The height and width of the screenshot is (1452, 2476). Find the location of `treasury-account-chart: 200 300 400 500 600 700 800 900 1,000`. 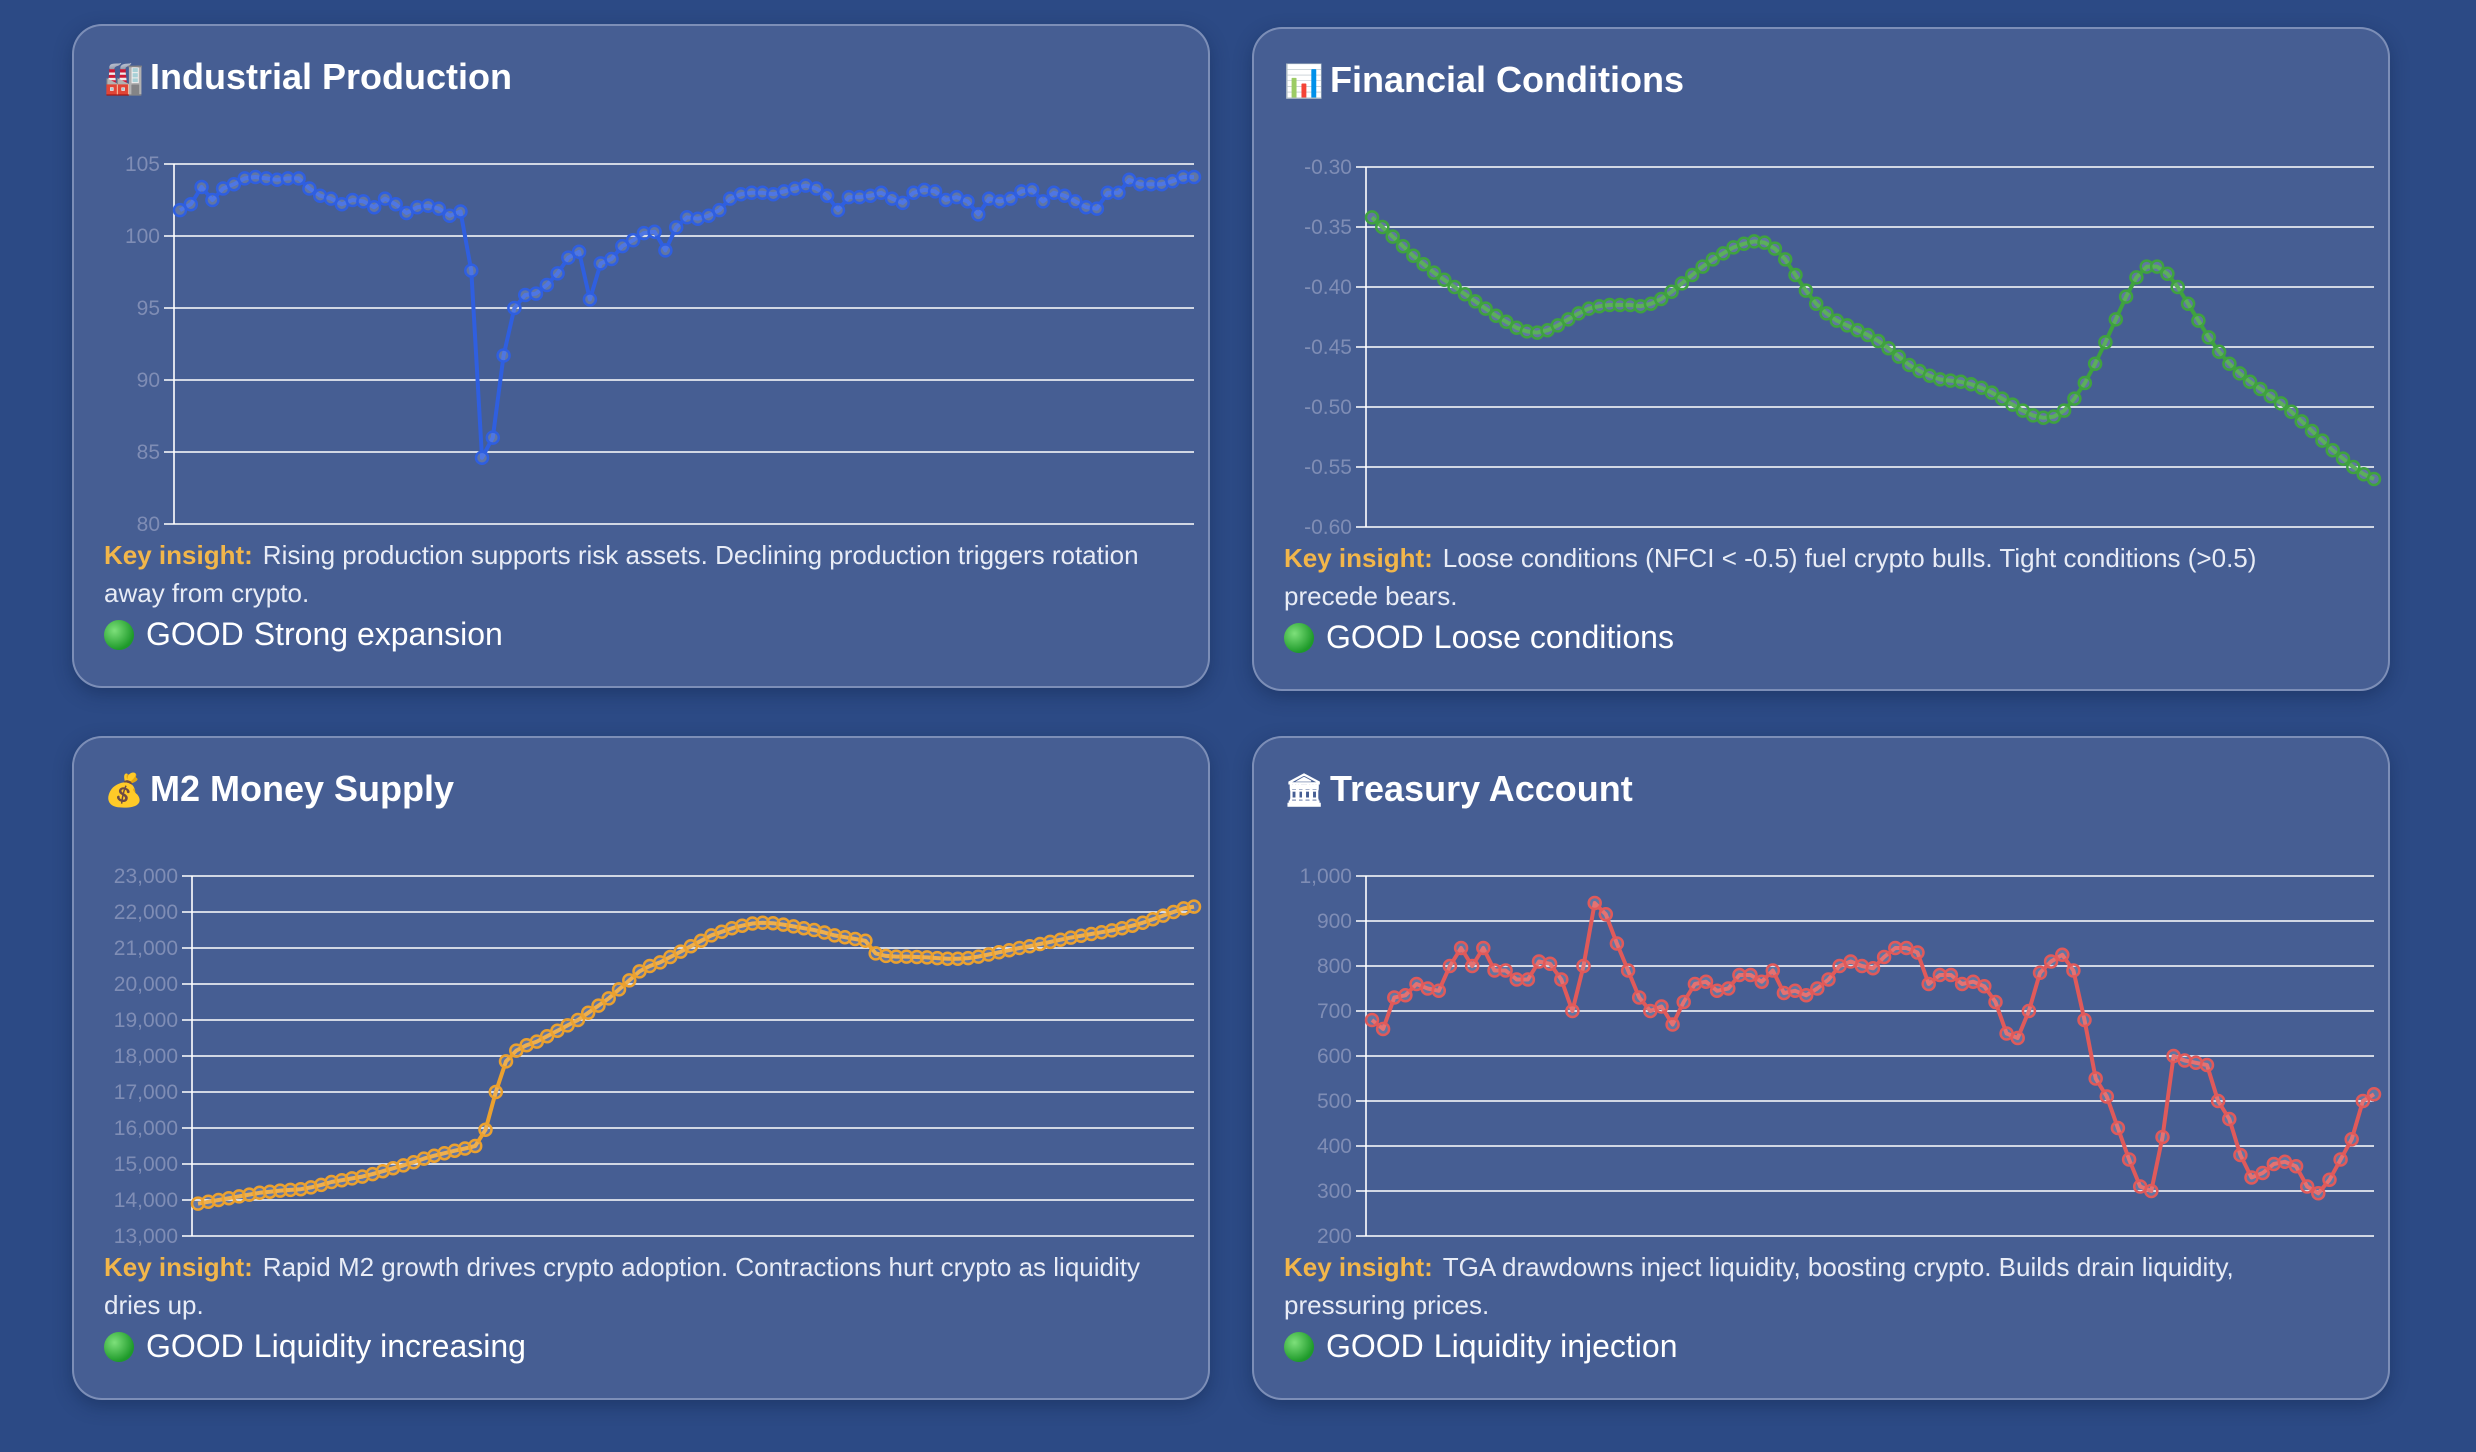

treasury-account-chart: 200 300 400 500 600 700 800 900 1,000 is located at coordinates (1823, 1048).